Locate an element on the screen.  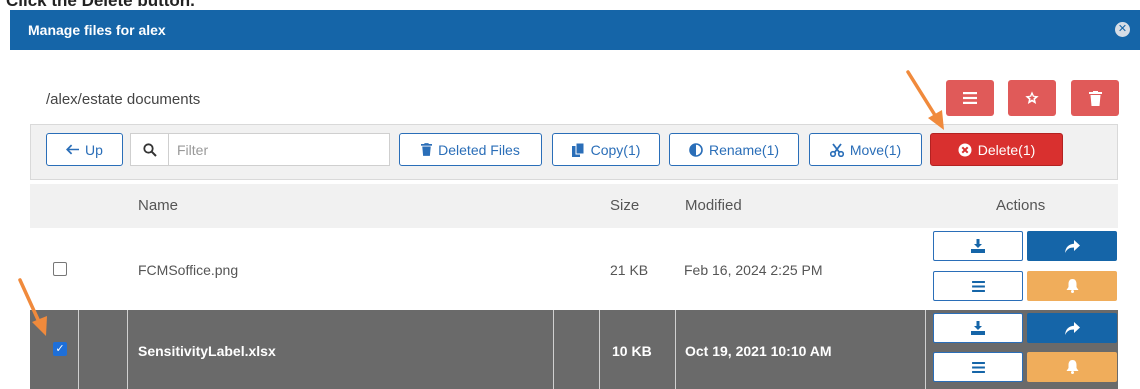
arrow-left-icon is located at coordinates (73, 149).